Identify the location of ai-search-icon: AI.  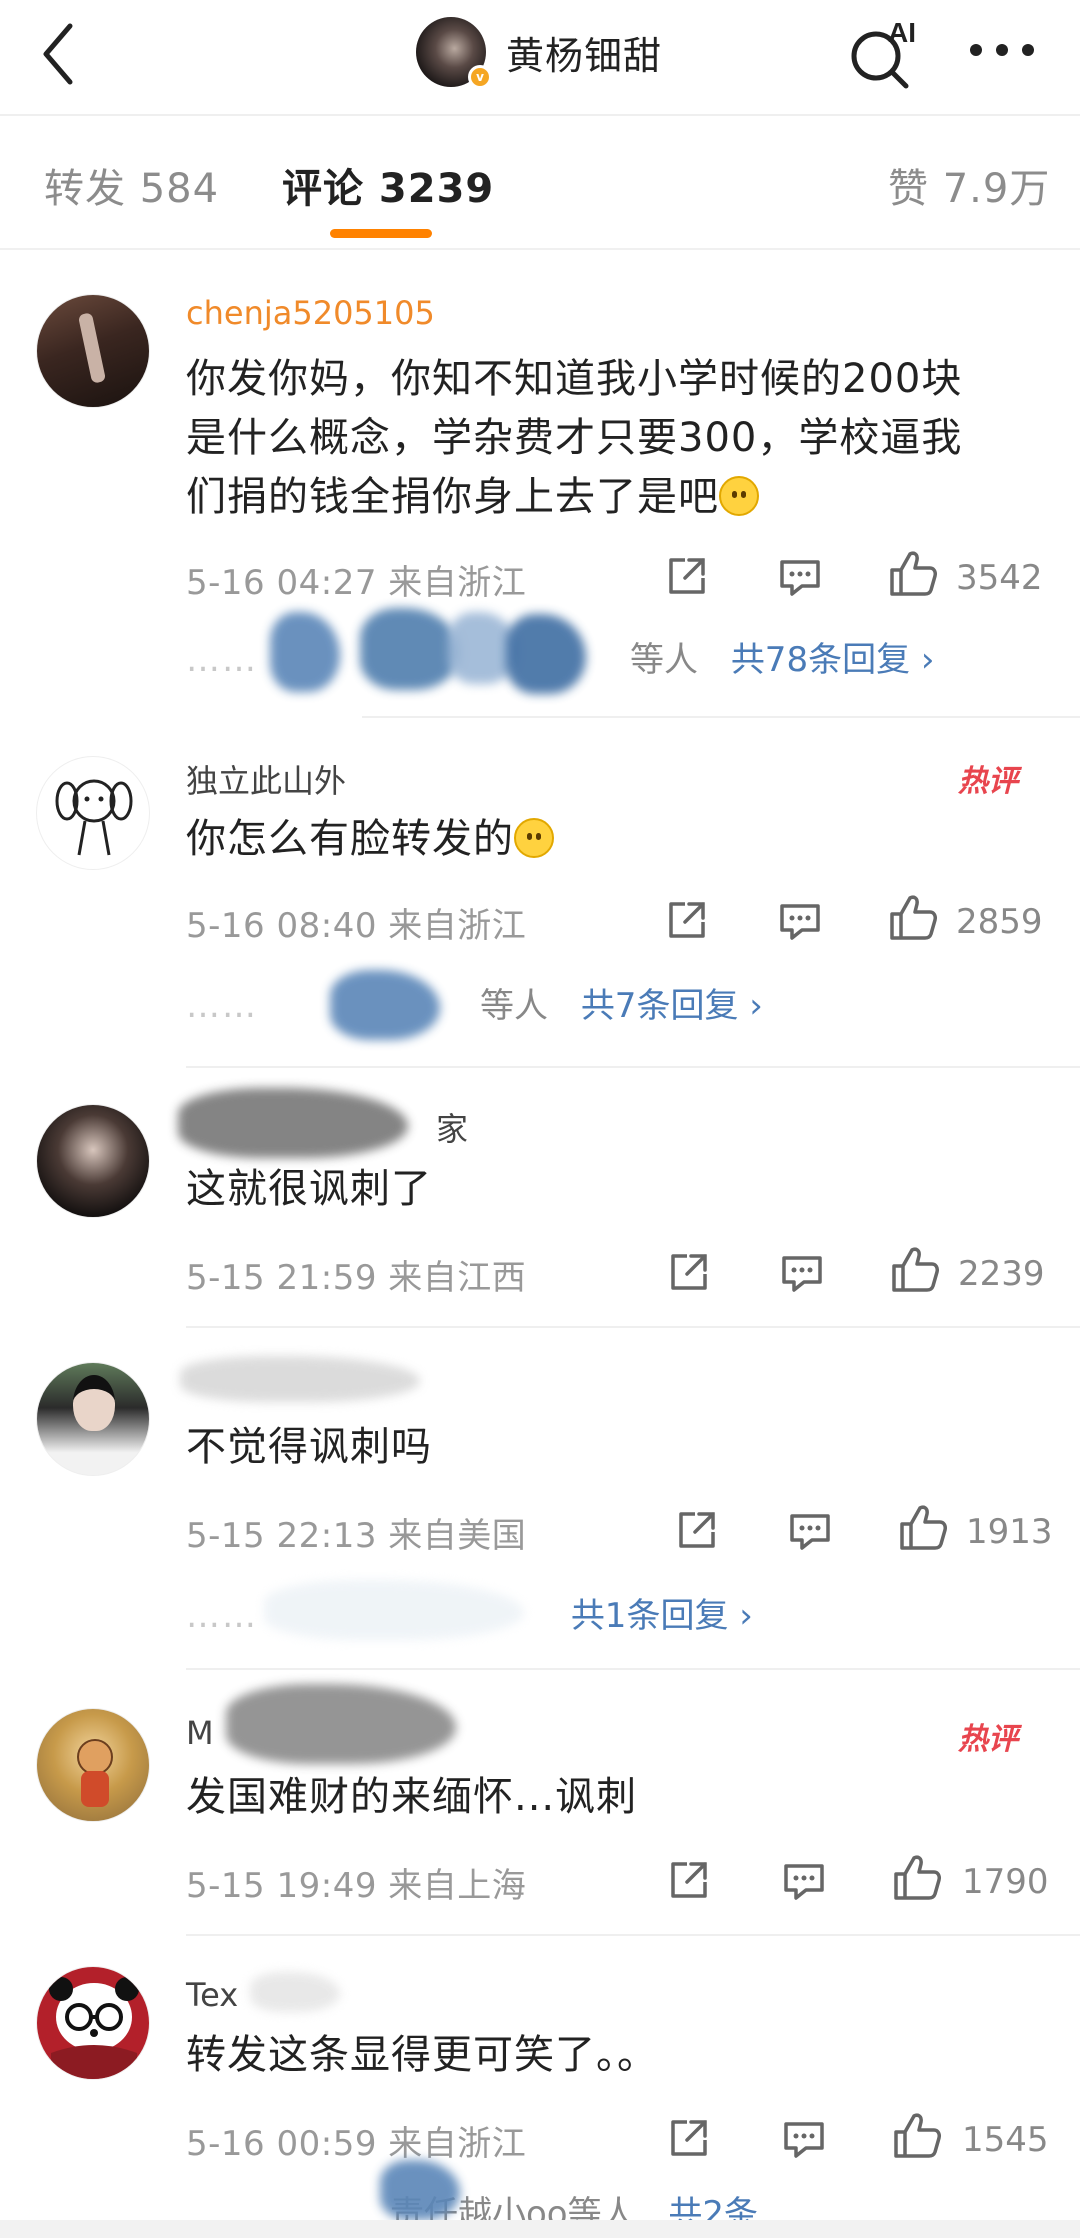
(882, 52).